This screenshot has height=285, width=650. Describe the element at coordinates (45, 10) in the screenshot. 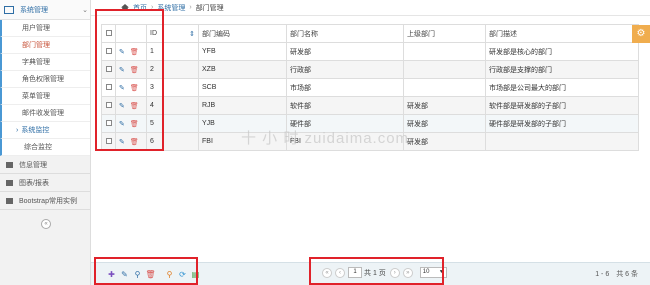

I see `sidebar-system-manage: 系统管理 ⌄` at that location.